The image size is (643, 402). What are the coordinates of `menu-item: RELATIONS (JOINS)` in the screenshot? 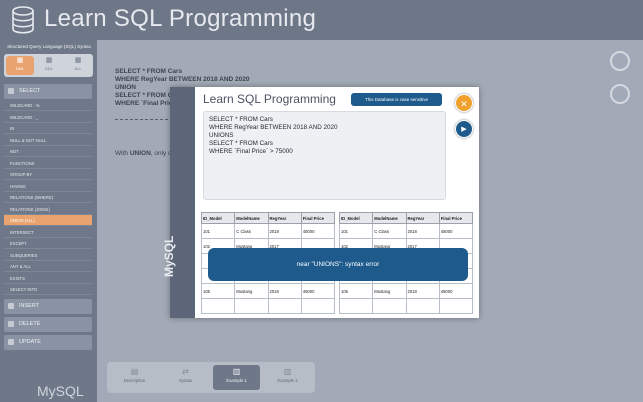 It's located at (48, 209).